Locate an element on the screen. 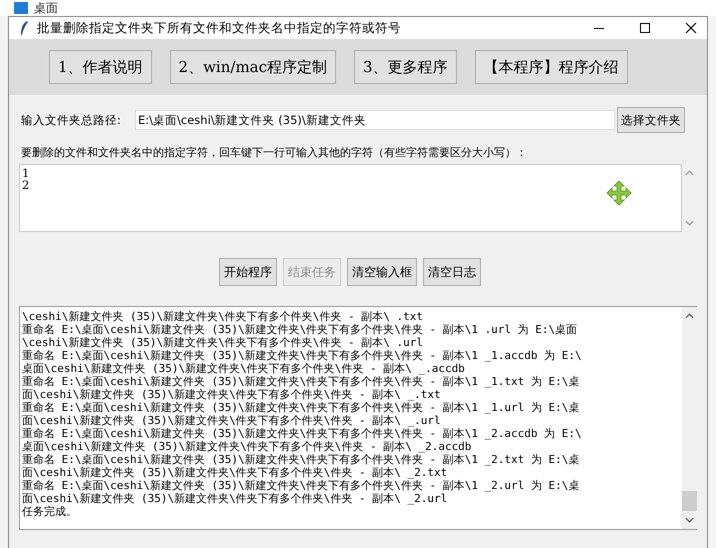 The width and height of the screenshot is (716, 548). action-button: 清空输入框 is located at coordinates (382, 272).